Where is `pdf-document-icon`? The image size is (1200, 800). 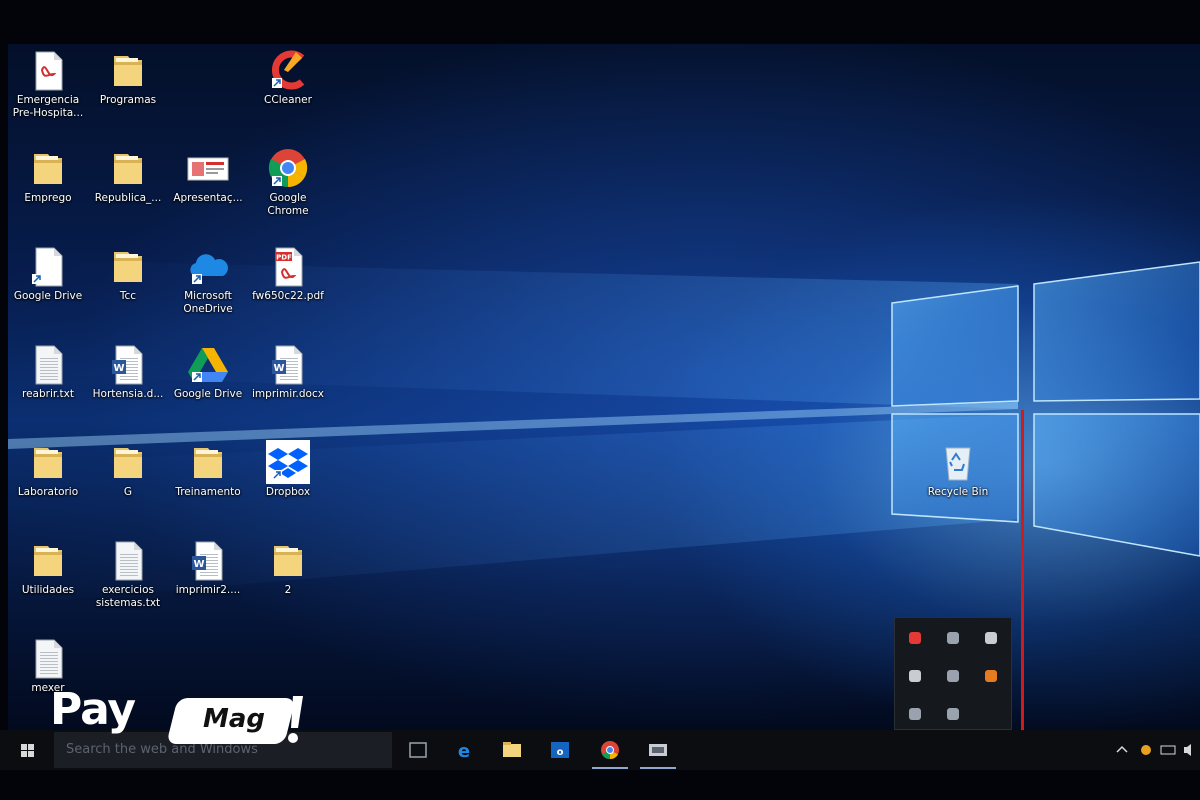 pdf-document-icon is located at coordinates (48, 70).